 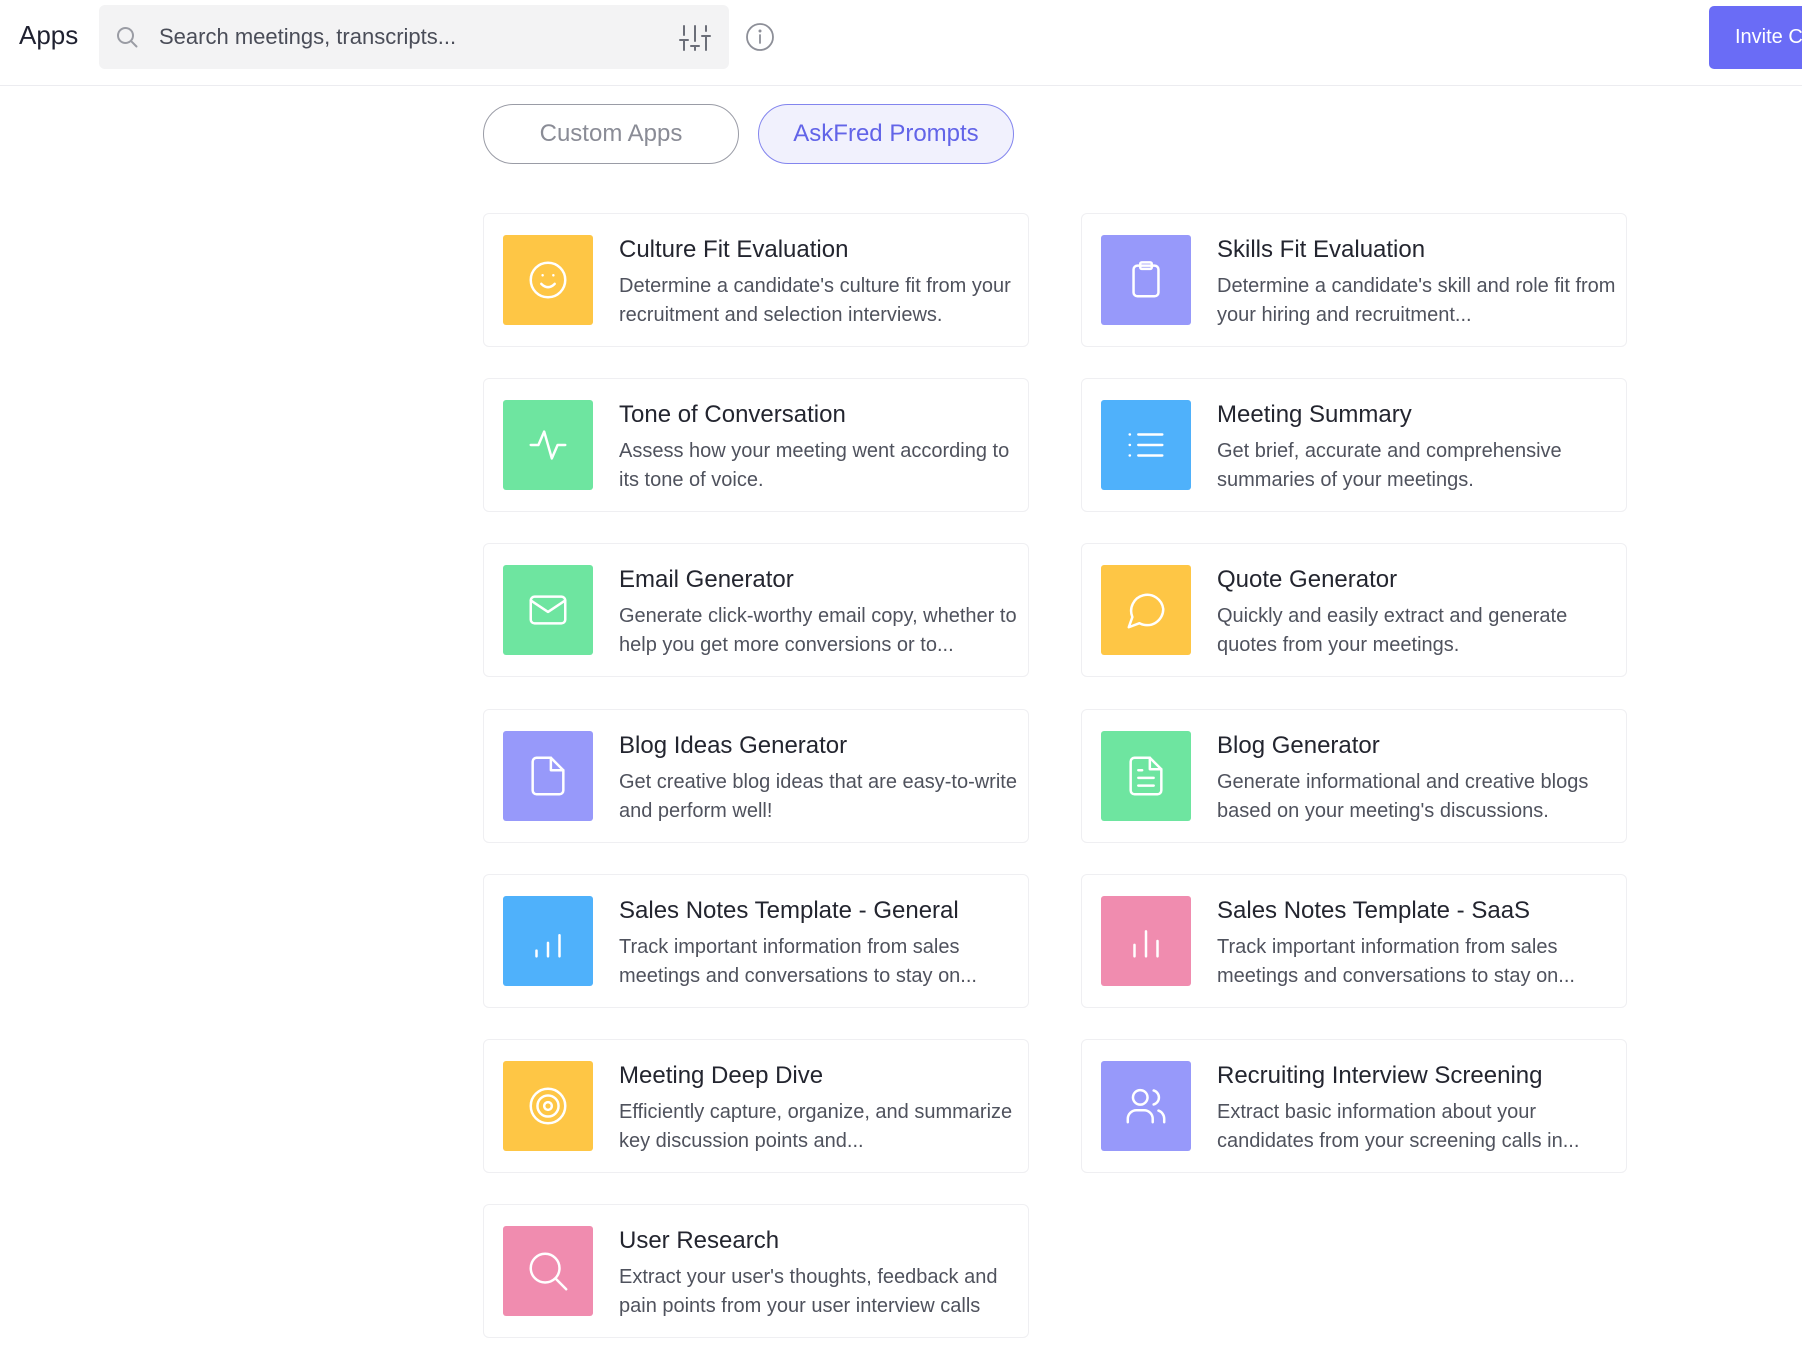 What do you see at coordinates (1321, 249) in the screenshot?
I see `app-title: Skills Fit Evaluation` at bounding box center [1321, 249].